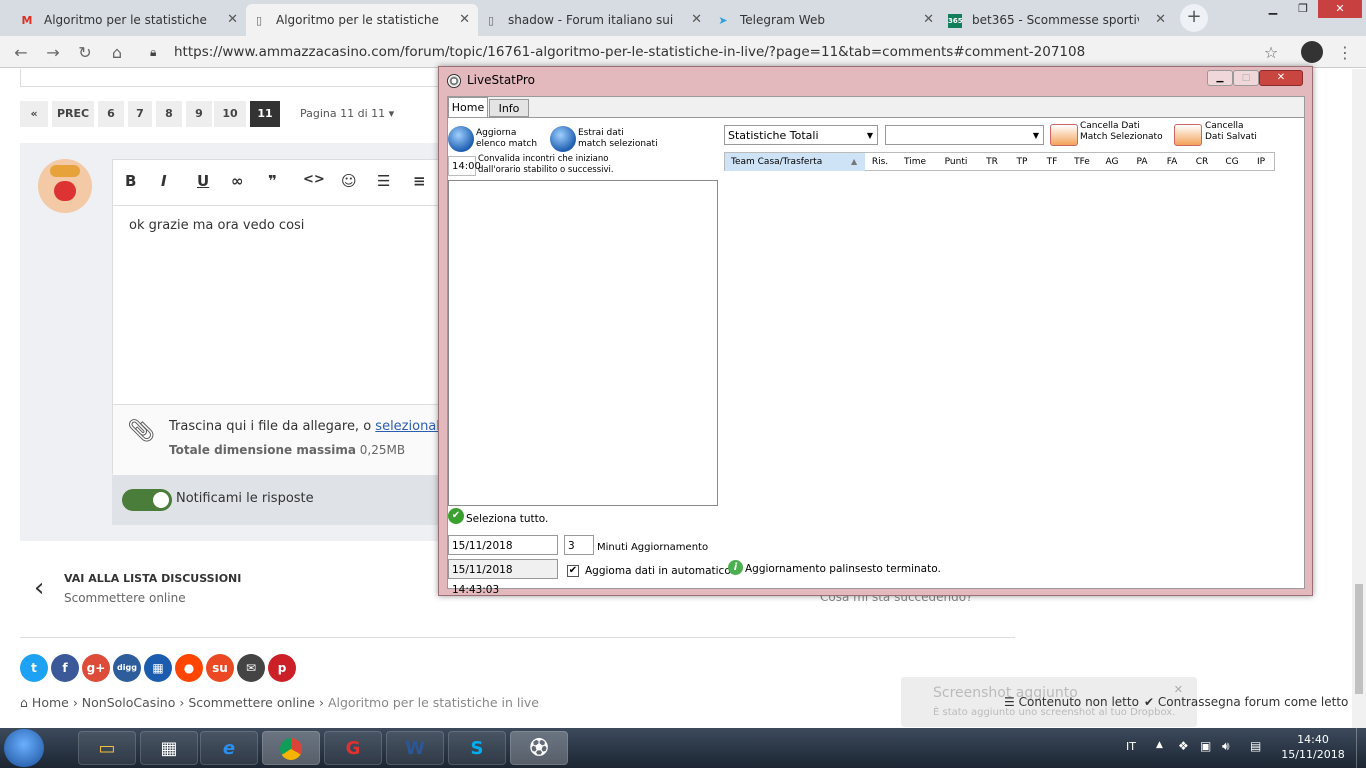 The width and height of the screenshot is (1366, 768). Describe the element at coordinates (164, 181) in the screenshot. I see `italic-icon: I` at that location.